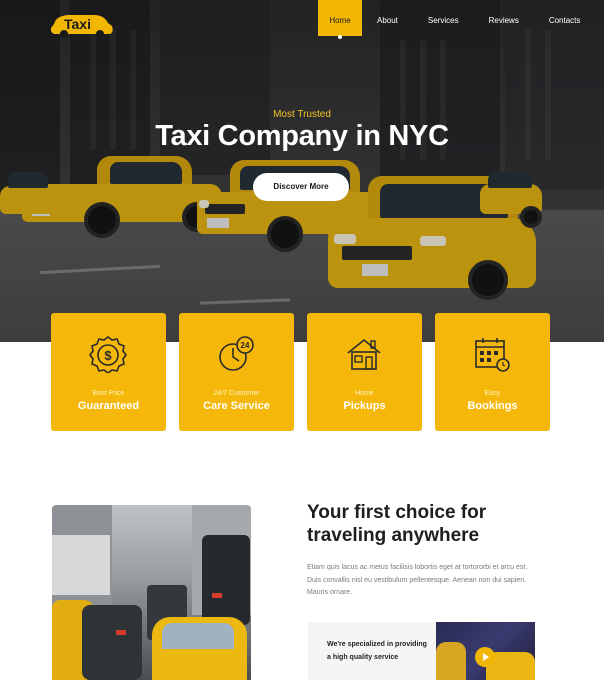 This screenshot has height=680, width=604. Describe the element at coordinates (108, 393) in the screenshot. I see `feature-sub-label: Best Price` at that location.